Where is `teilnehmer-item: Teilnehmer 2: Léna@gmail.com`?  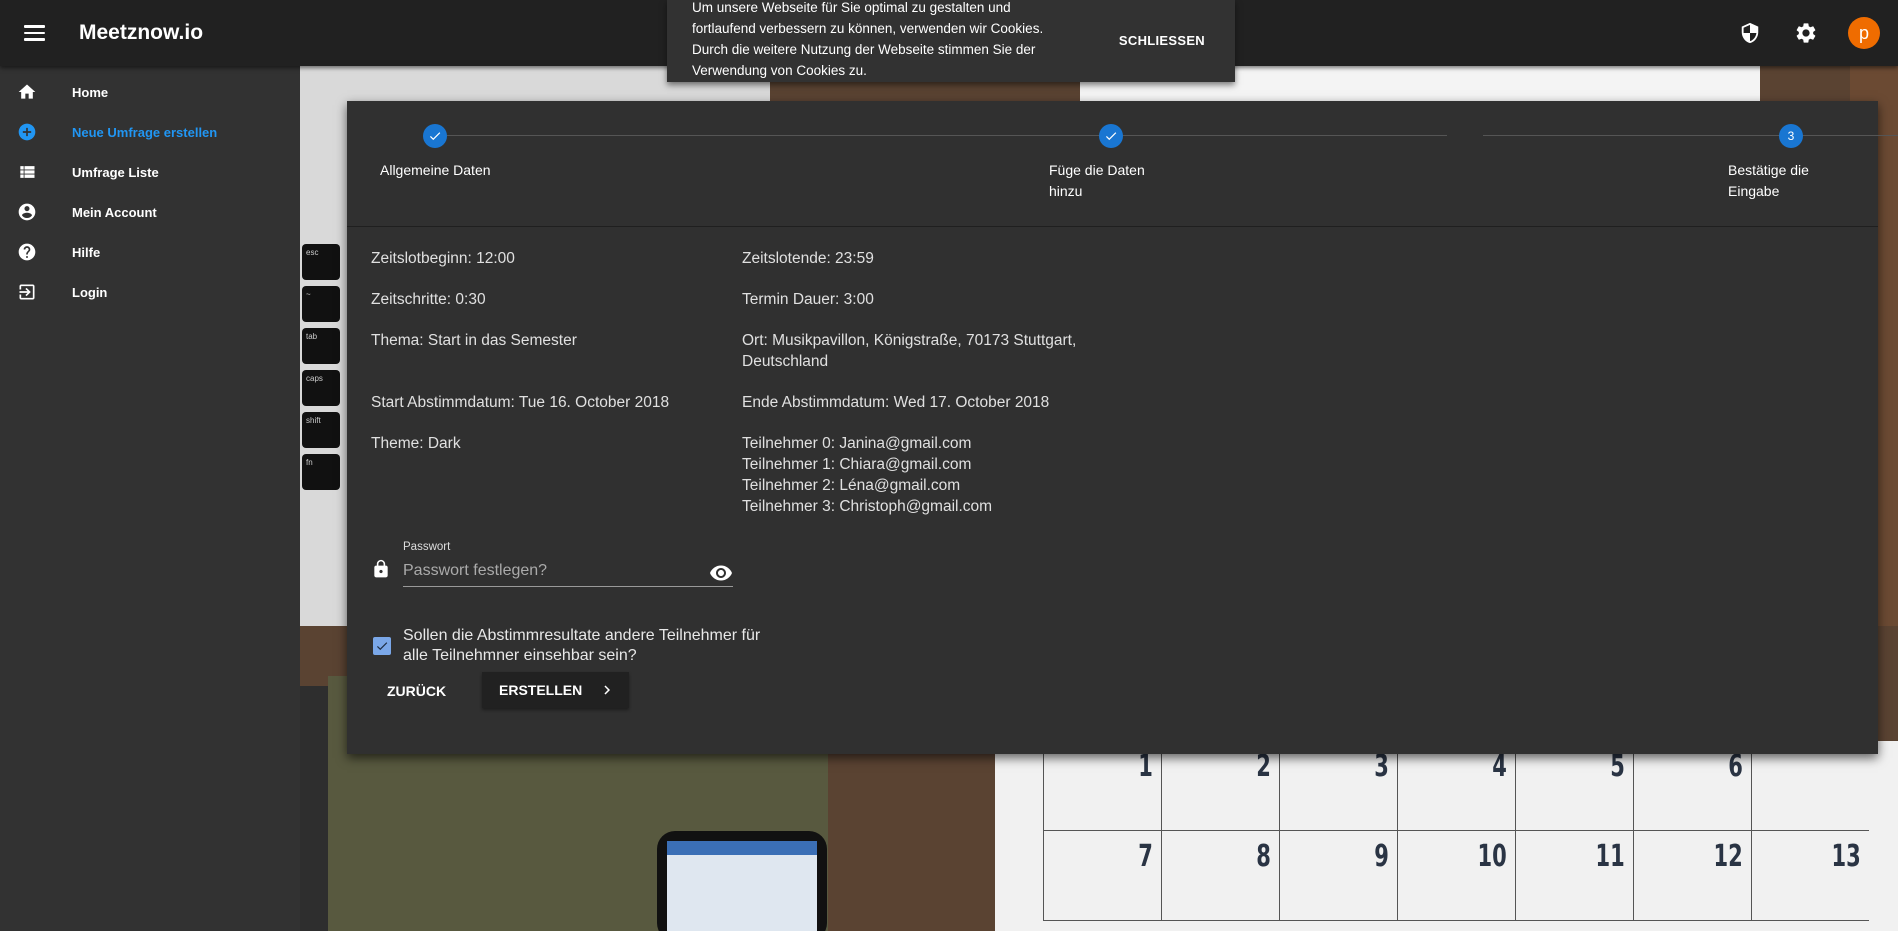
teilnehmer-item: Teilnehmer 2: Léna@gmail.com is located at coordinates (851, 485).